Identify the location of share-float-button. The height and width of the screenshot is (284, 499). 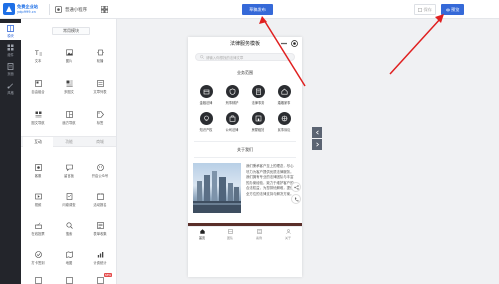
(296, 187).